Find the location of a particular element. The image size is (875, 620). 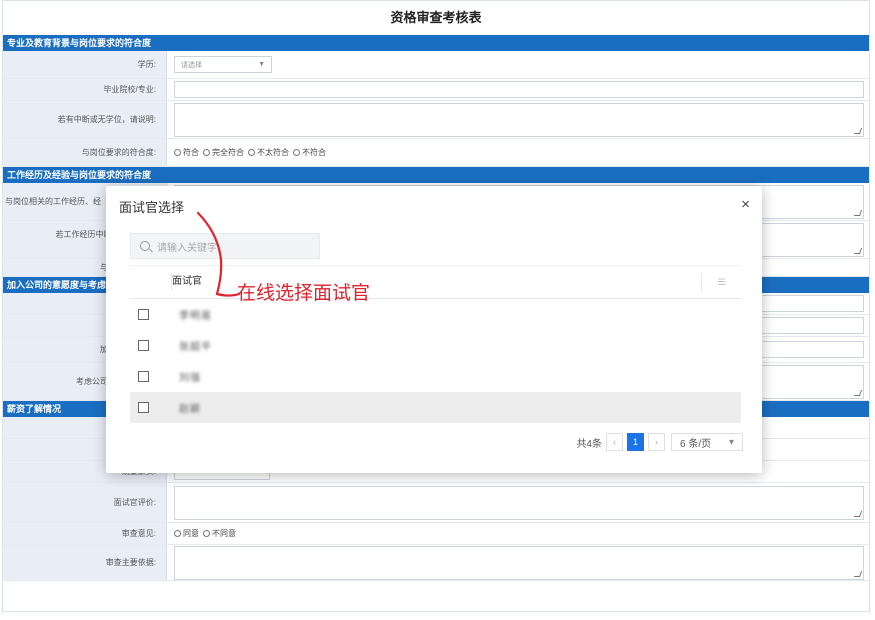

education-select-value: 请选择 is located at coordinates (191, 65).